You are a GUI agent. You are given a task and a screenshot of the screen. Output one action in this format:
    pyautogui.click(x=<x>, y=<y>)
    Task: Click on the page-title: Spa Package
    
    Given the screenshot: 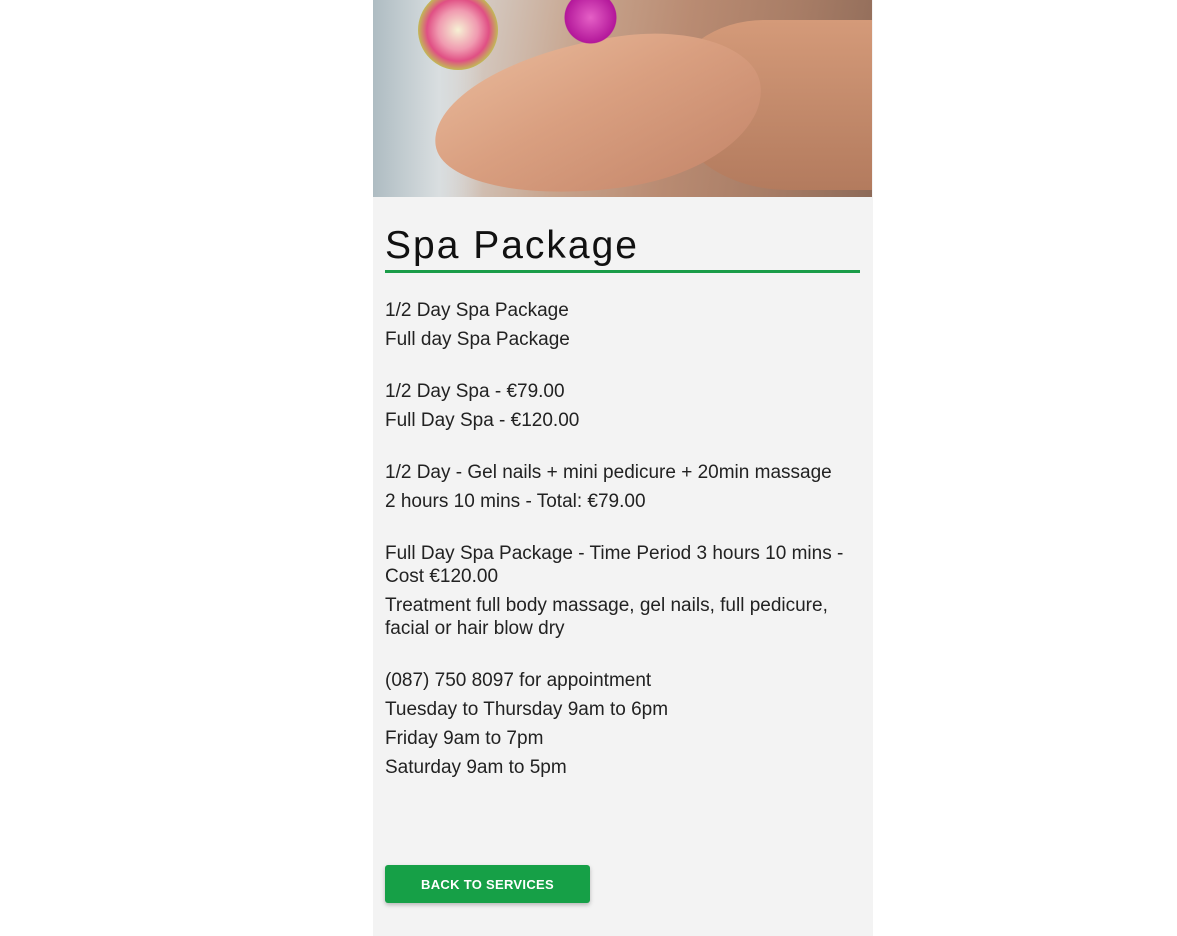 What is the action you would take?
    pyautogui.click(x=622, y=247)
    